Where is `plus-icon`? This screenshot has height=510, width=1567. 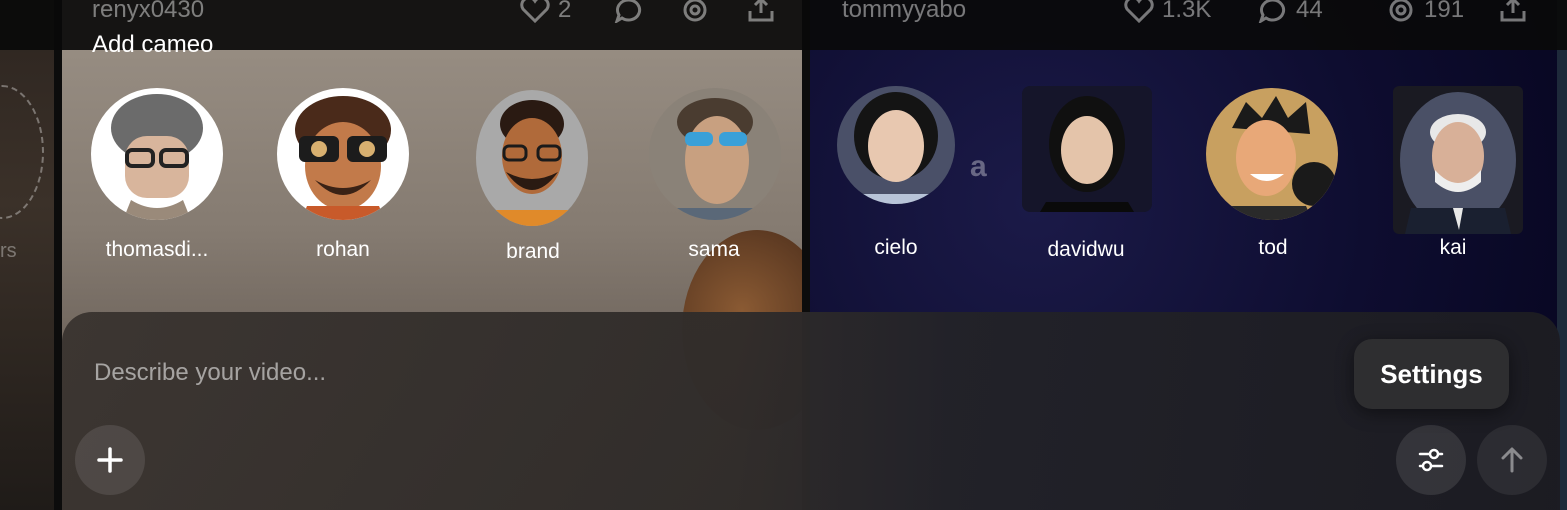 plus-icon is located at coordinates (110, 460).